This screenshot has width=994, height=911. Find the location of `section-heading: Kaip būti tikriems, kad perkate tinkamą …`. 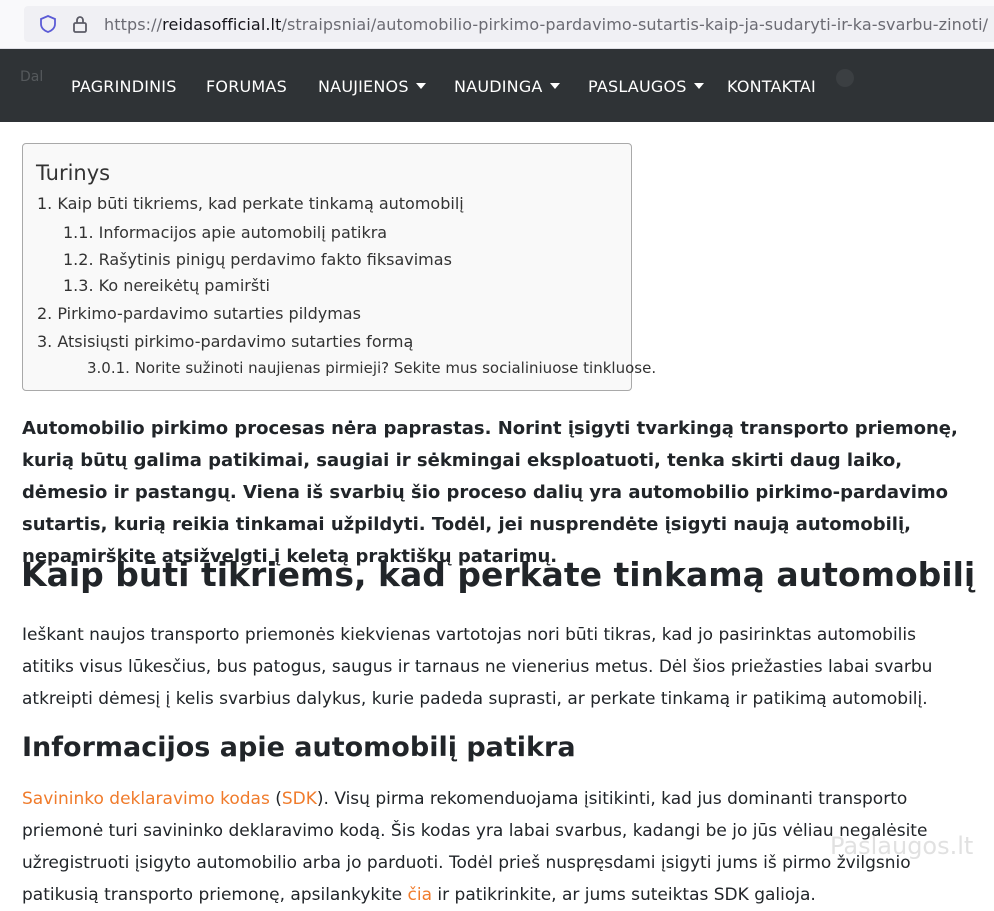

section-heading: Kaip būti tikriems, kad perkate tinkamą … is located at coordinates (498, 574).